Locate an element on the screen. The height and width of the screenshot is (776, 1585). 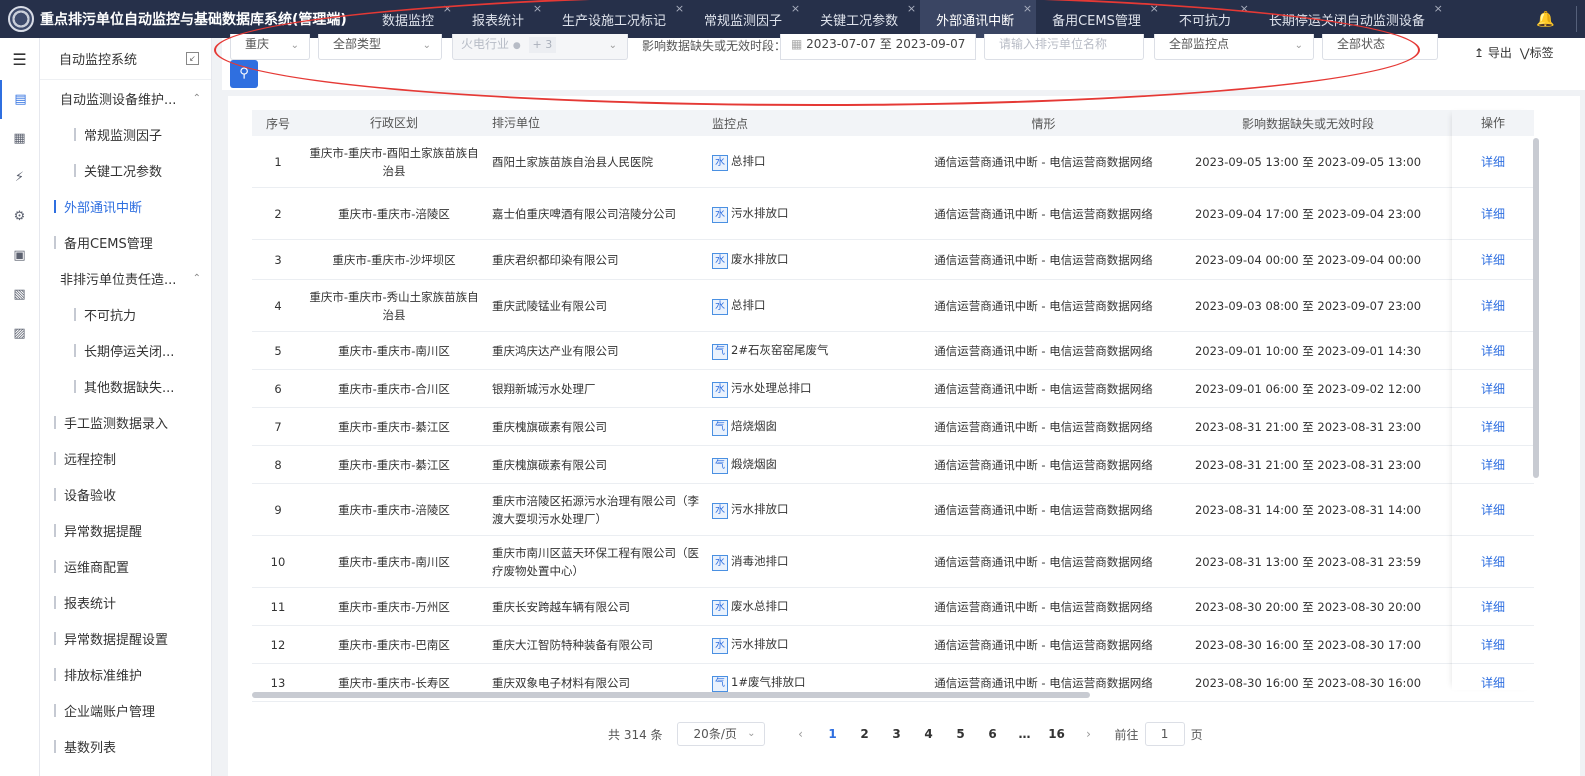
sidebar-item: 自动监测设备维护... ⌃ is located at coordinates (125, 98).